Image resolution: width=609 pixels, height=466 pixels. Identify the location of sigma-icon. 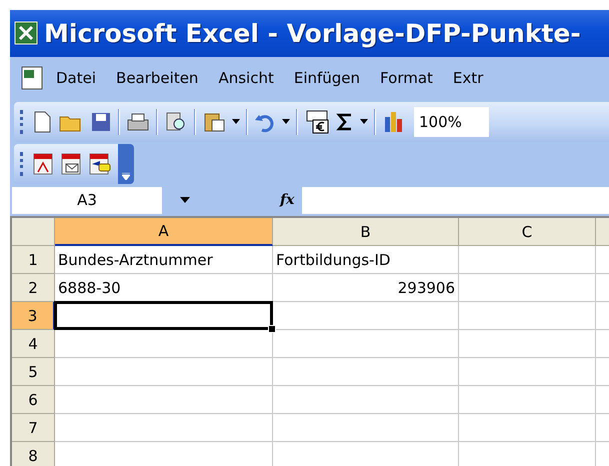
(345, 122).